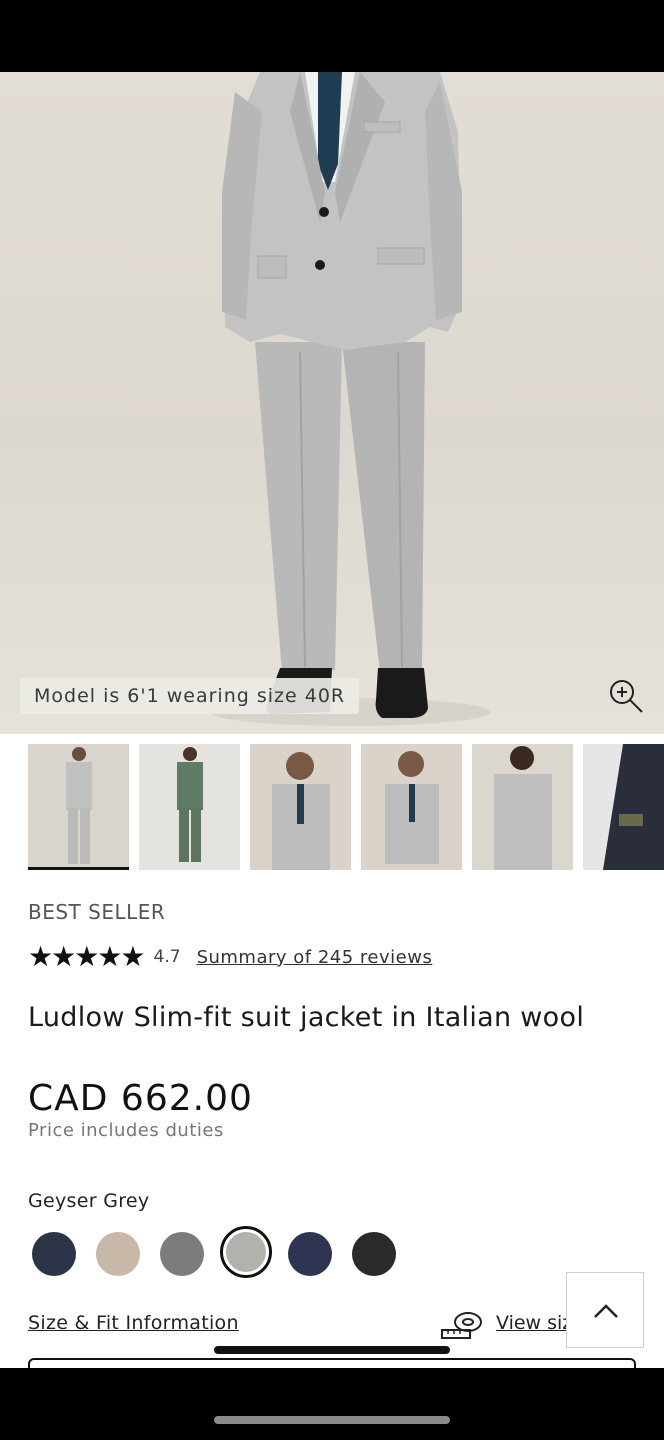 The image size is (664, 1440). What do you see at coordinates (310, 1254) in the screenshot?
I see `color-swatch-indigo` at bounding box center [310, 1254].